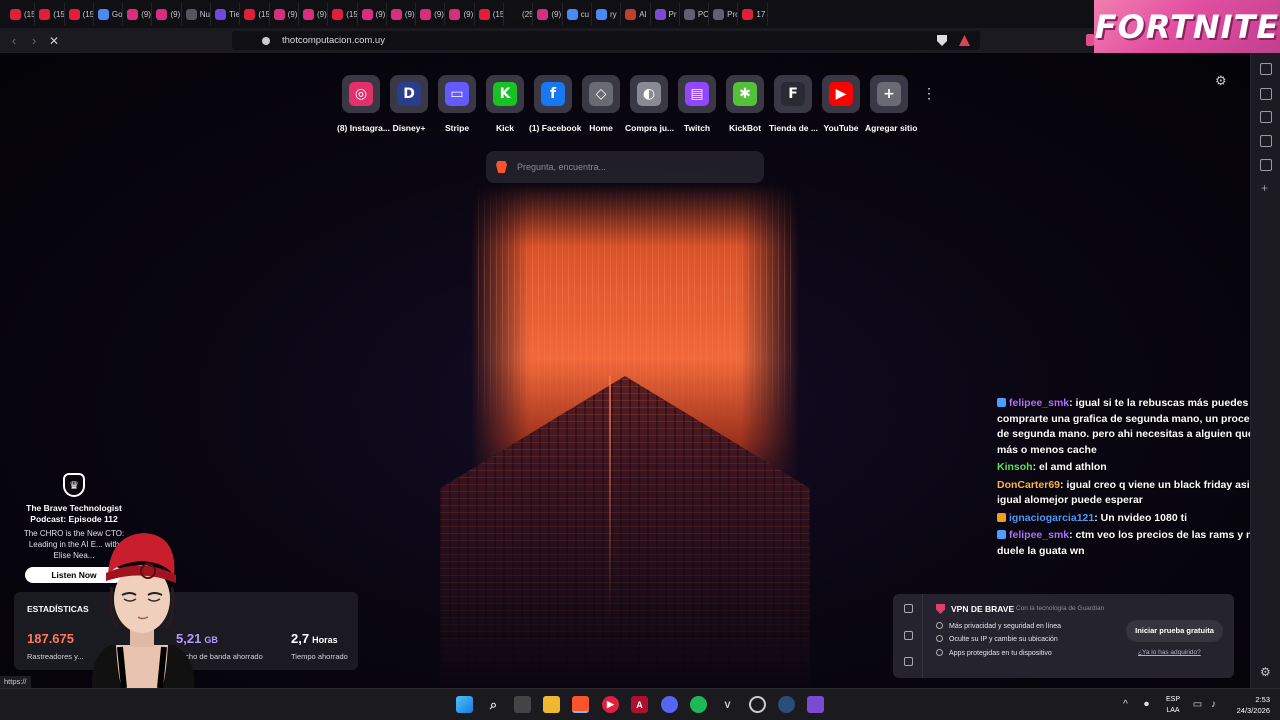 The width and height of the screenshot is (1280, 720). What do you see at coordinates (1146, 704) in the screenshot?
I see `microphone-icon: ⏺` at bounding box center [1146, 704].